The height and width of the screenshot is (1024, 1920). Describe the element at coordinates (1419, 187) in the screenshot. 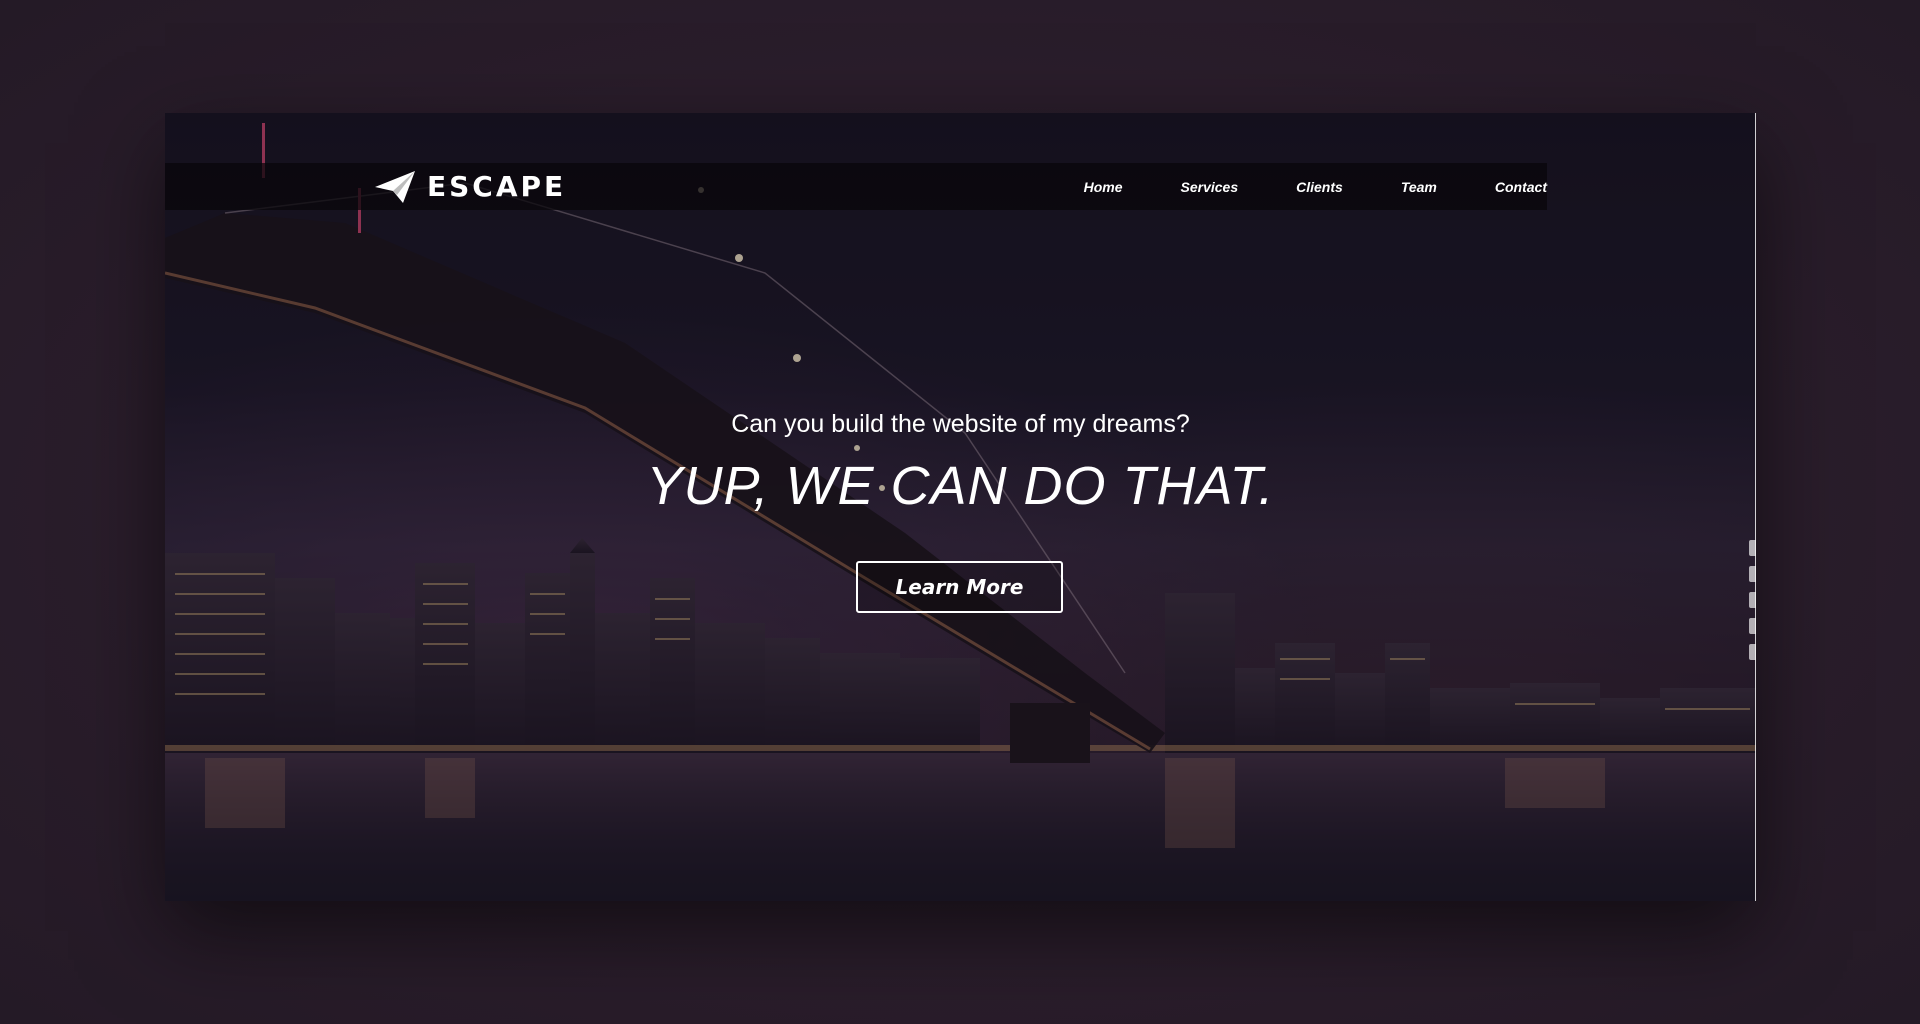

I see `nav-item-team: Team` at that location.